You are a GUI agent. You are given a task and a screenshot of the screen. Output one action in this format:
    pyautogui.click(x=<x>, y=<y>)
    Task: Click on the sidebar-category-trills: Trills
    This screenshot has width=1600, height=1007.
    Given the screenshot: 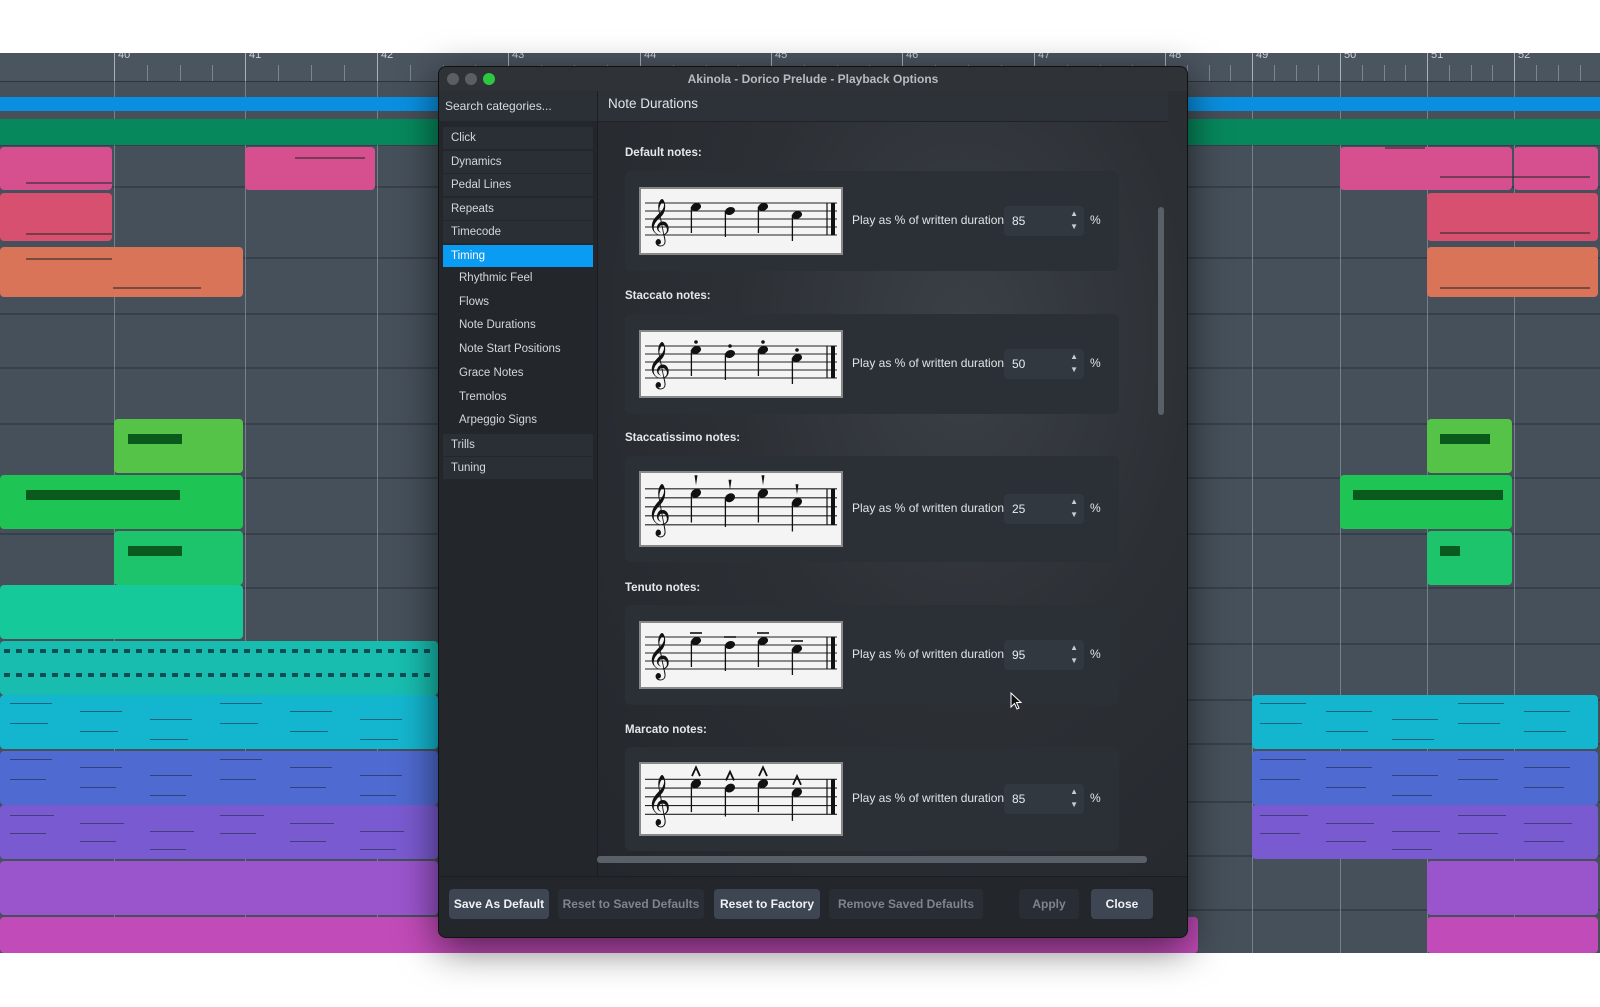 What is the action you would take?
    pyautogui.click(x=518, y=444)
    